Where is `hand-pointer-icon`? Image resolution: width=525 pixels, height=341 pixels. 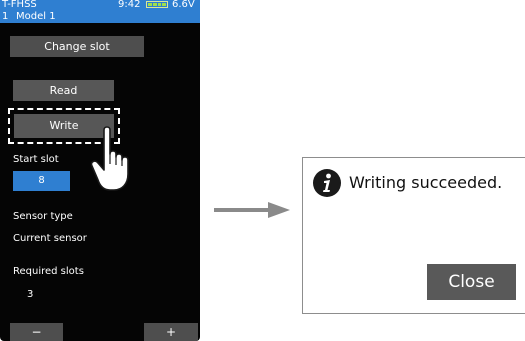
hand-pointer-icon is located at coordinates (109, 158).